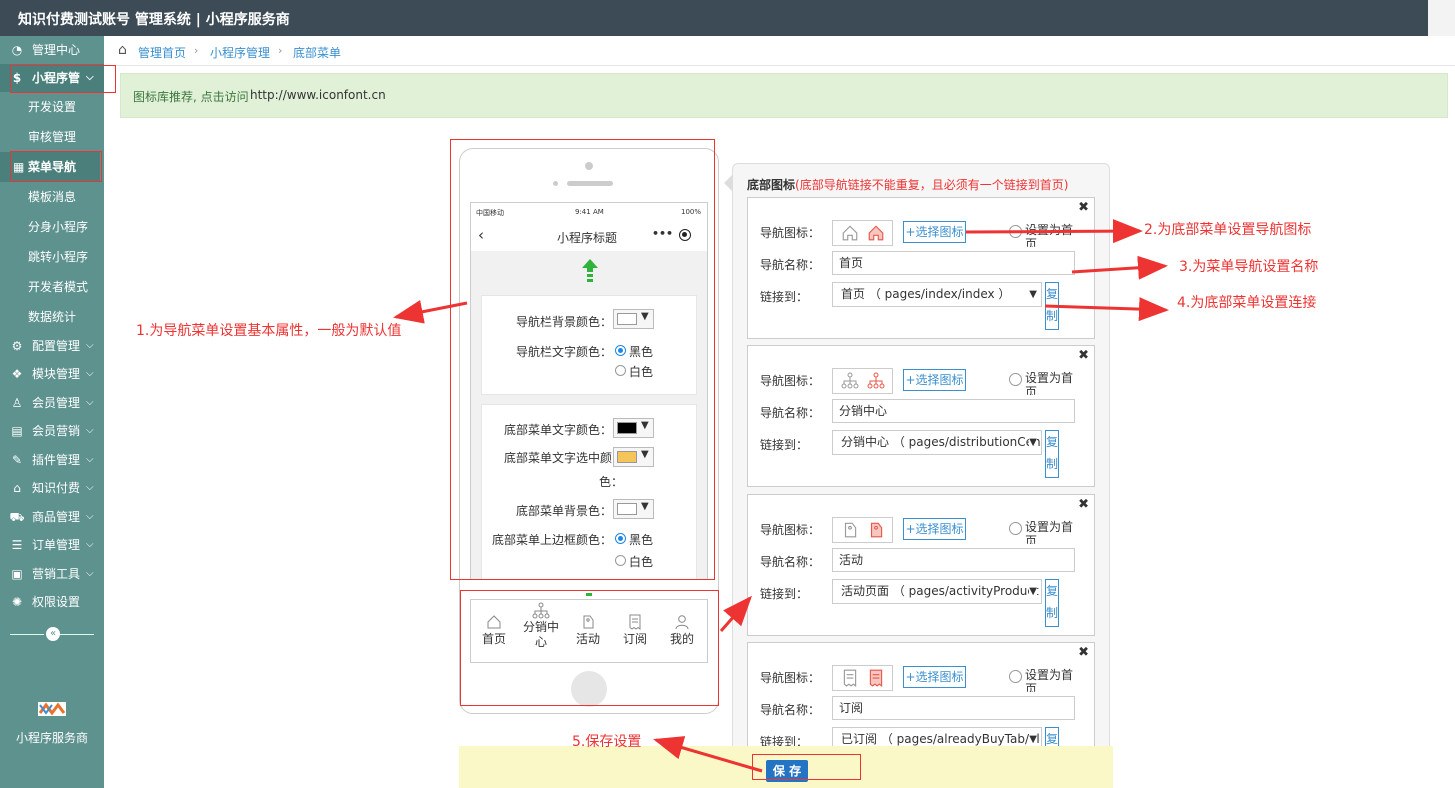 This screenshot has height=788, width=1455. I want to click on tab-border-white-radio, so click(620, 560).